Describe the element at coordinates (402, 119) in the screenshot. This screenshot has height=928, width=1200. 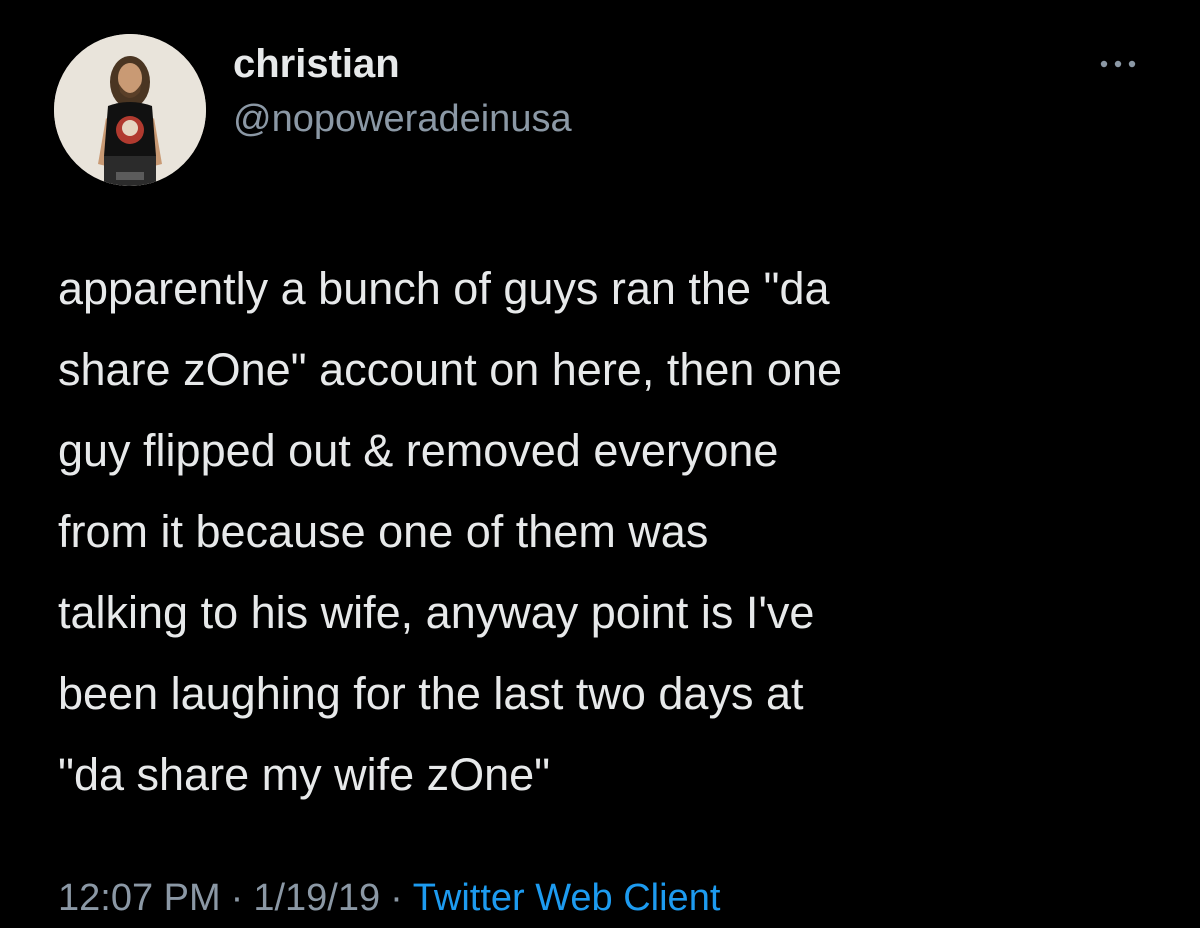
I see `author-handle: @nopoweradeinusa` at that location.